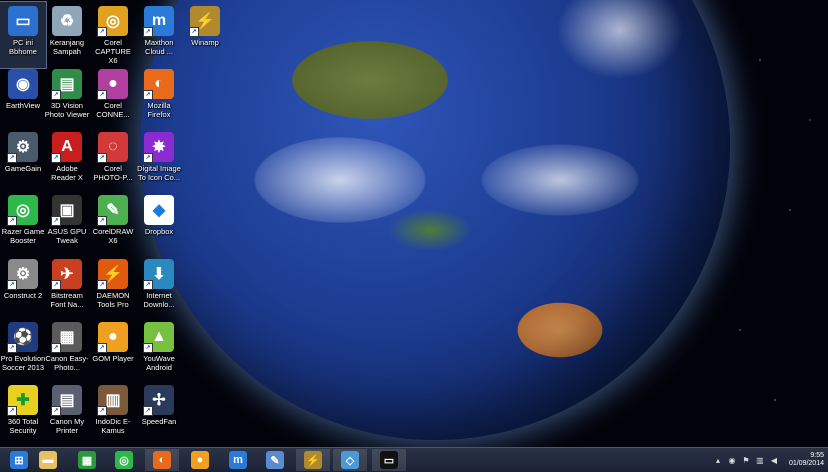  I want to click on volume-icon: ◀, so click(774, 460).